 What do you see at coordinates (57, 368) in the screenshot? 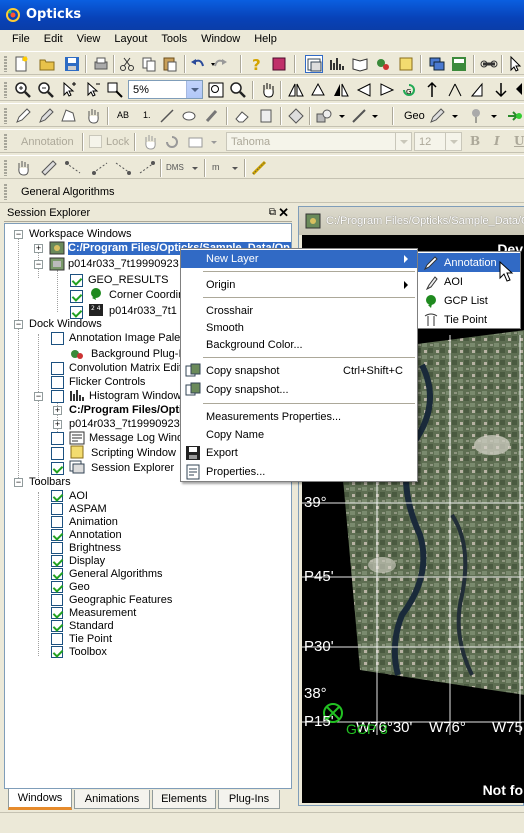
I see `convolution-matrix-checkbox` at bounding box center [57, 368].